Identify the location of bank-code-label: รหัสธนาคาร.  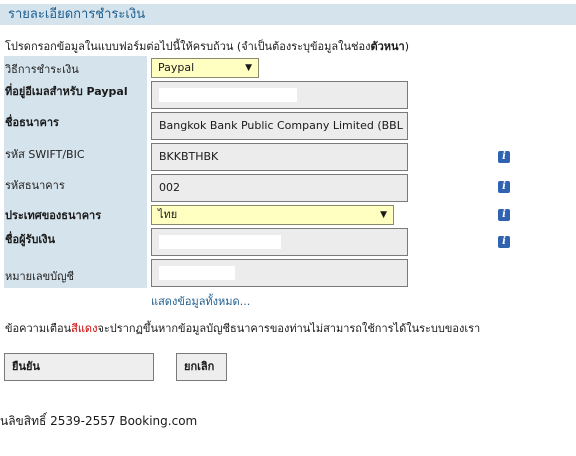
(35, 185).